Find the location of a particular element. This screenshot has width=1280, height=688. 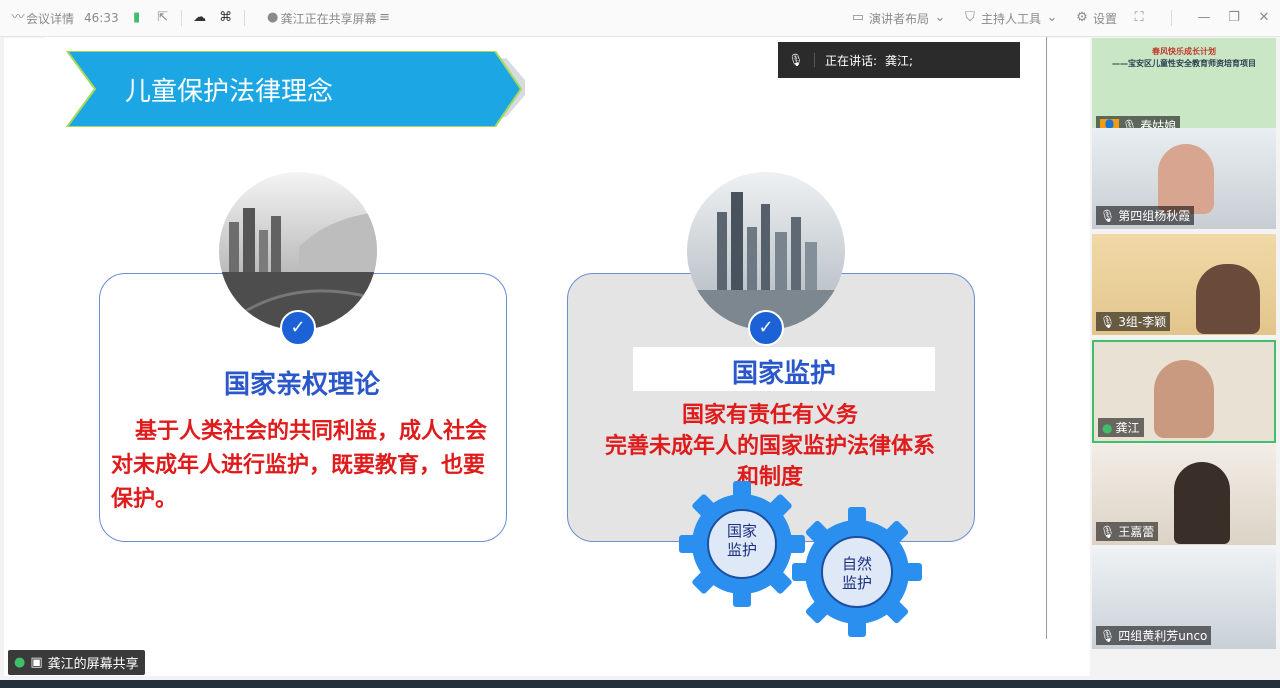

screen-share-label: 龚江的屏幕共享 is located at coordinates (93, 664).